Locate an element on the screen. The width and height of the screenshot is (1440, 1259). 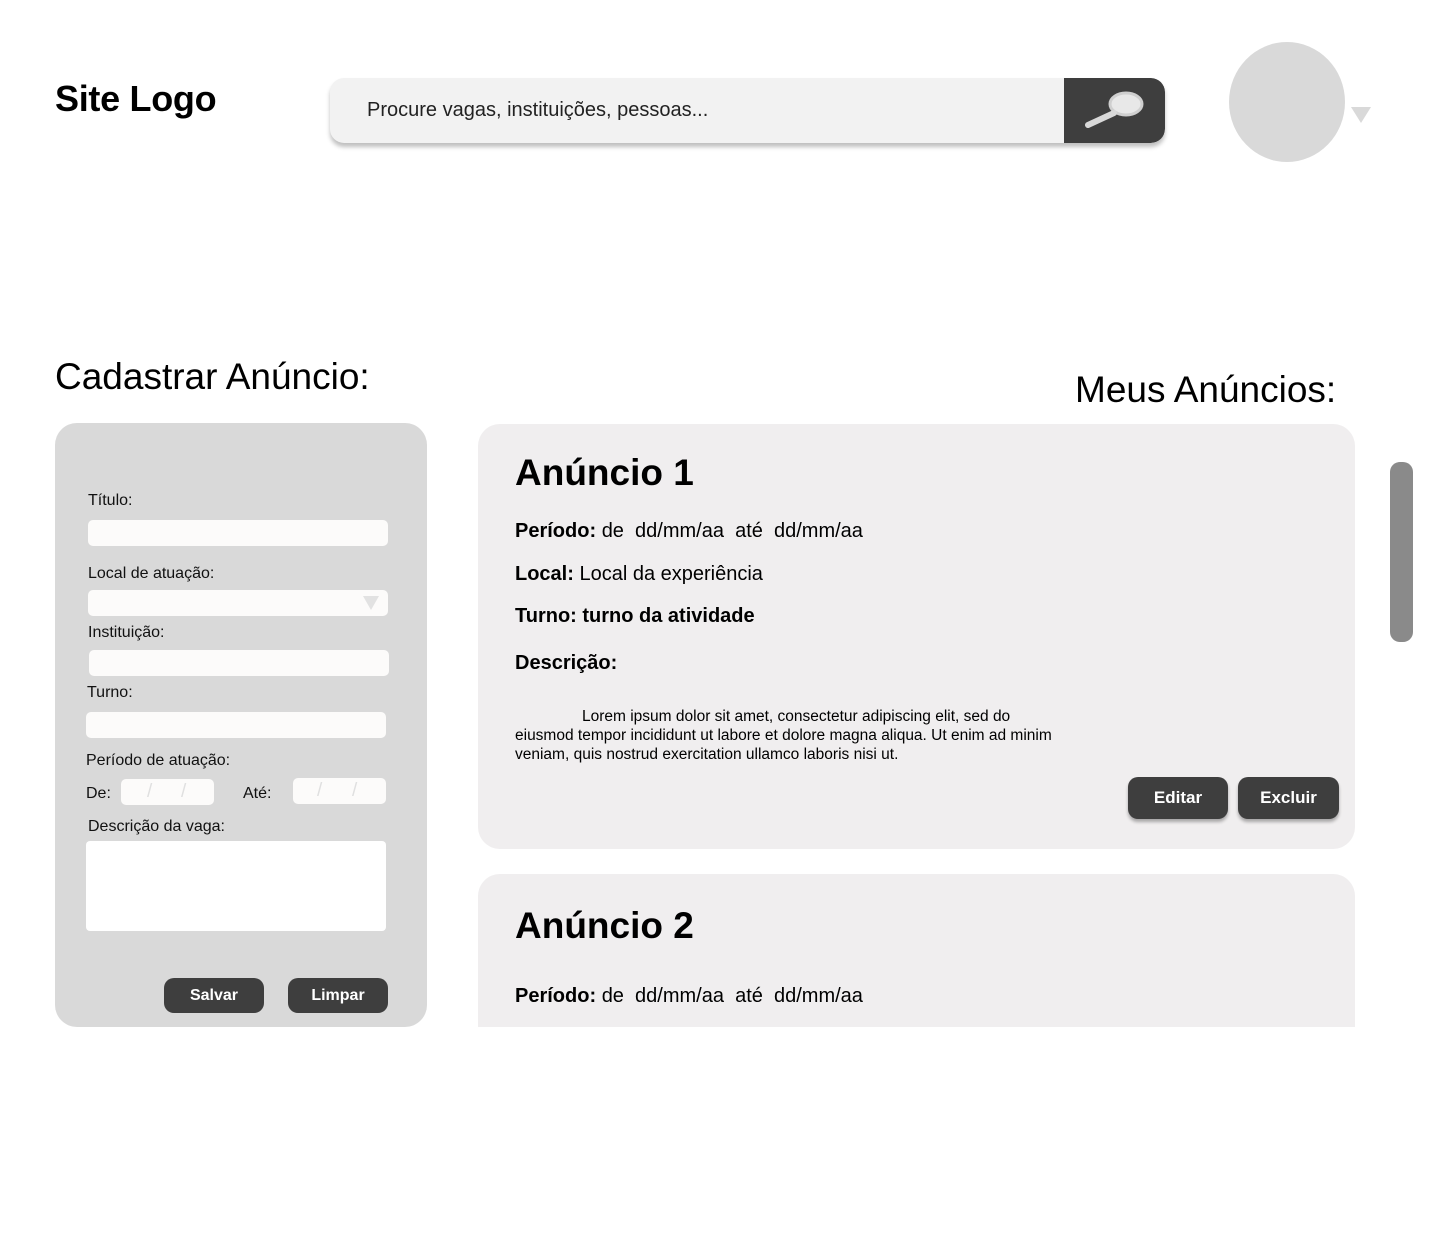
de-label: De: is located at coordinates (98, 793).